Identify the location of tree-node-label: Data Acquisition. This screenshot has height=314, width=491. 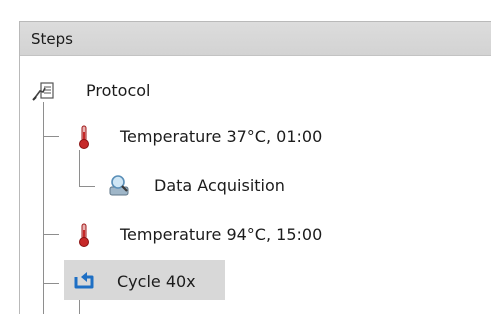
(219, 185).